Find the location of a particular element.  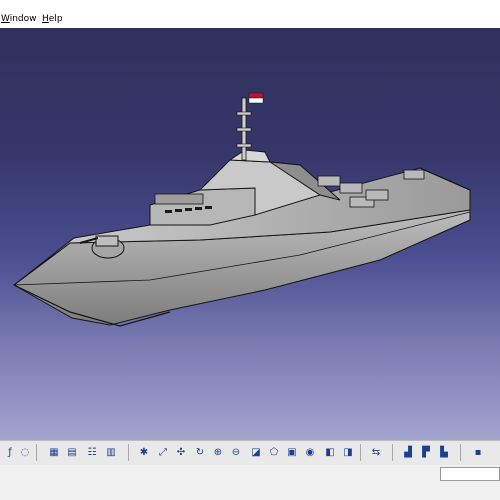

hide-show-icon: ◧ is located at coordinates (330, 452).